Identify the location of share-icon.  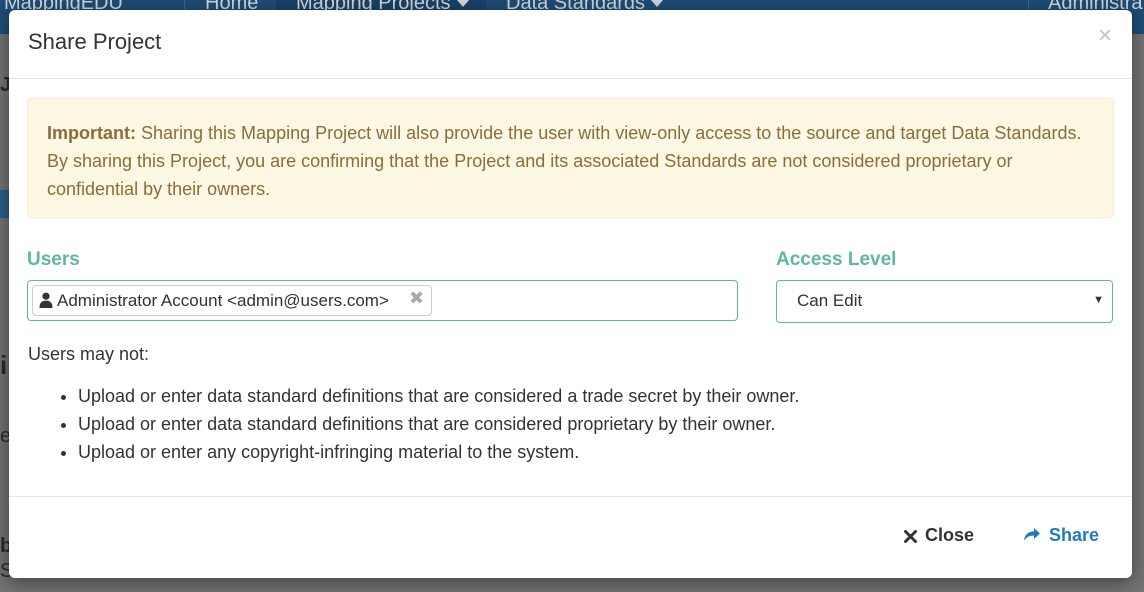
(1032, 534).